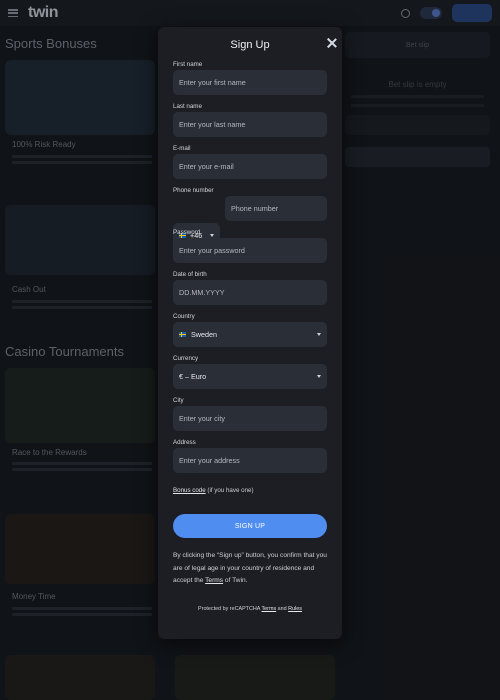 The width and height of the screenshot is (500, 700). What do you see at coordinates (282, 609) in the screenshot?
I see `recaptcha-and-text: and` at bounding box center [282, 609].